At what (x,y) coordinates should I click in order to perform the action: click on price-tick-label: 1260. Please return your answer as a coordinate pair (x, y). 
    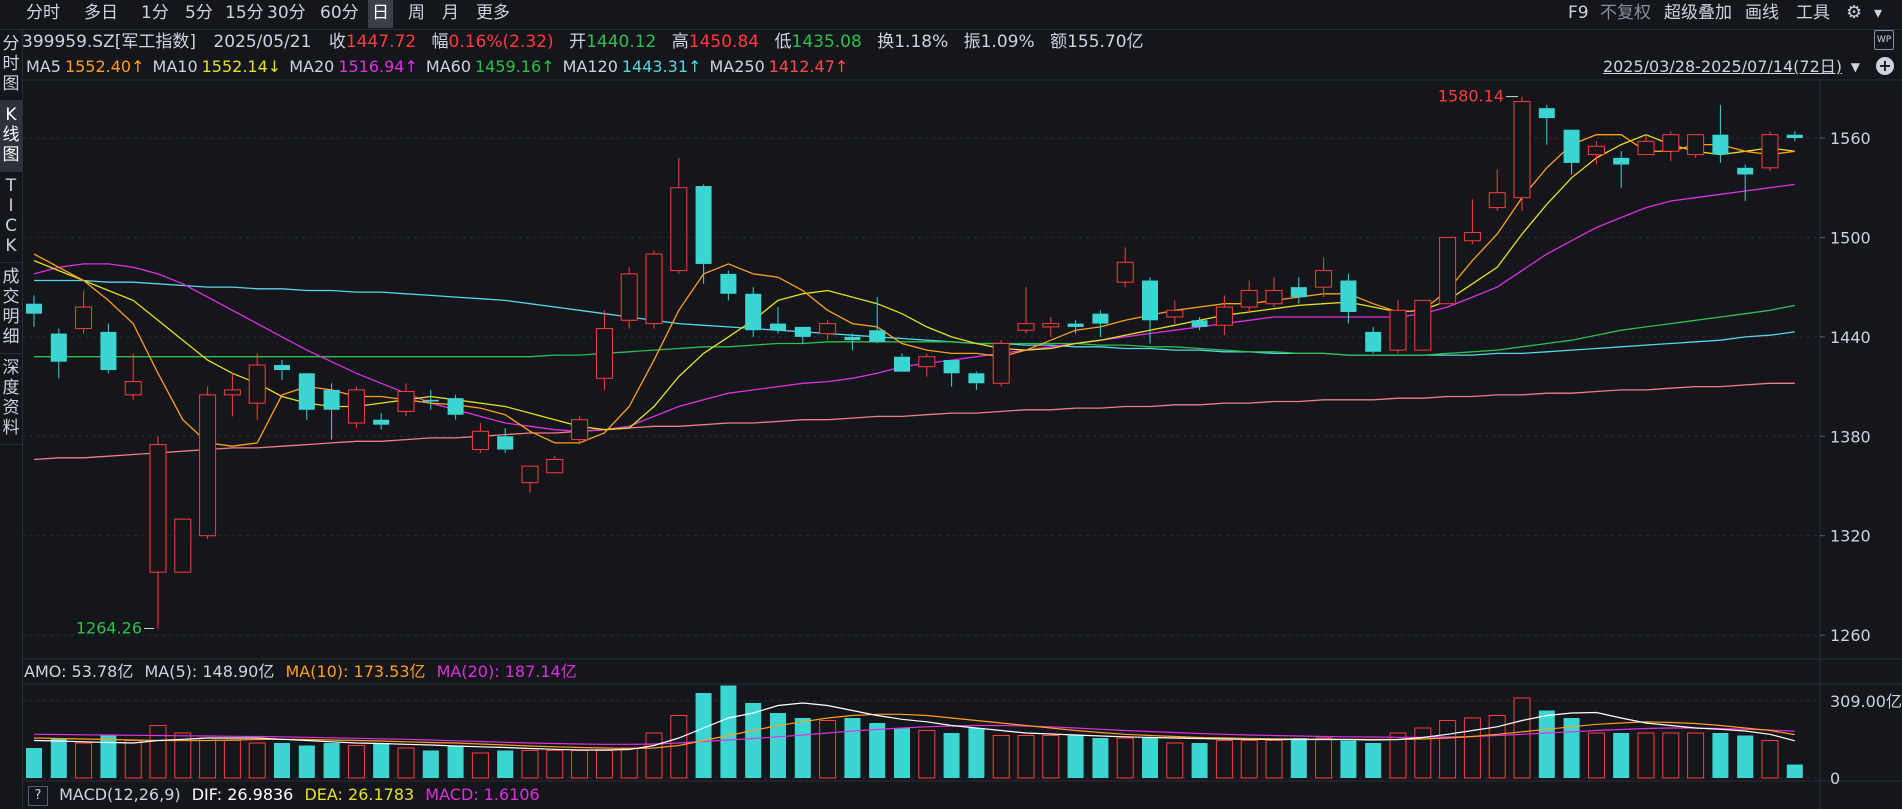
    Looking at the image, I should click on (1850, 635).